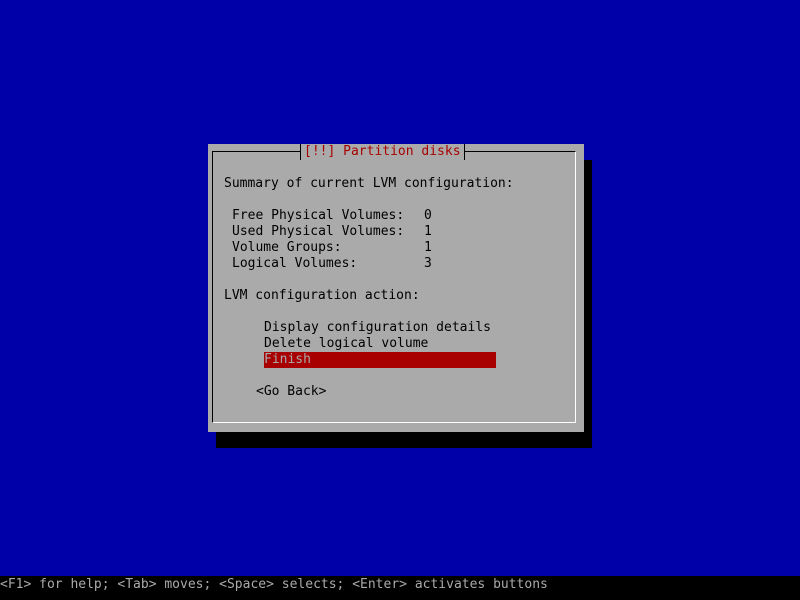  I want to click on summary-label: Volume Groups:, so click(287, 247).